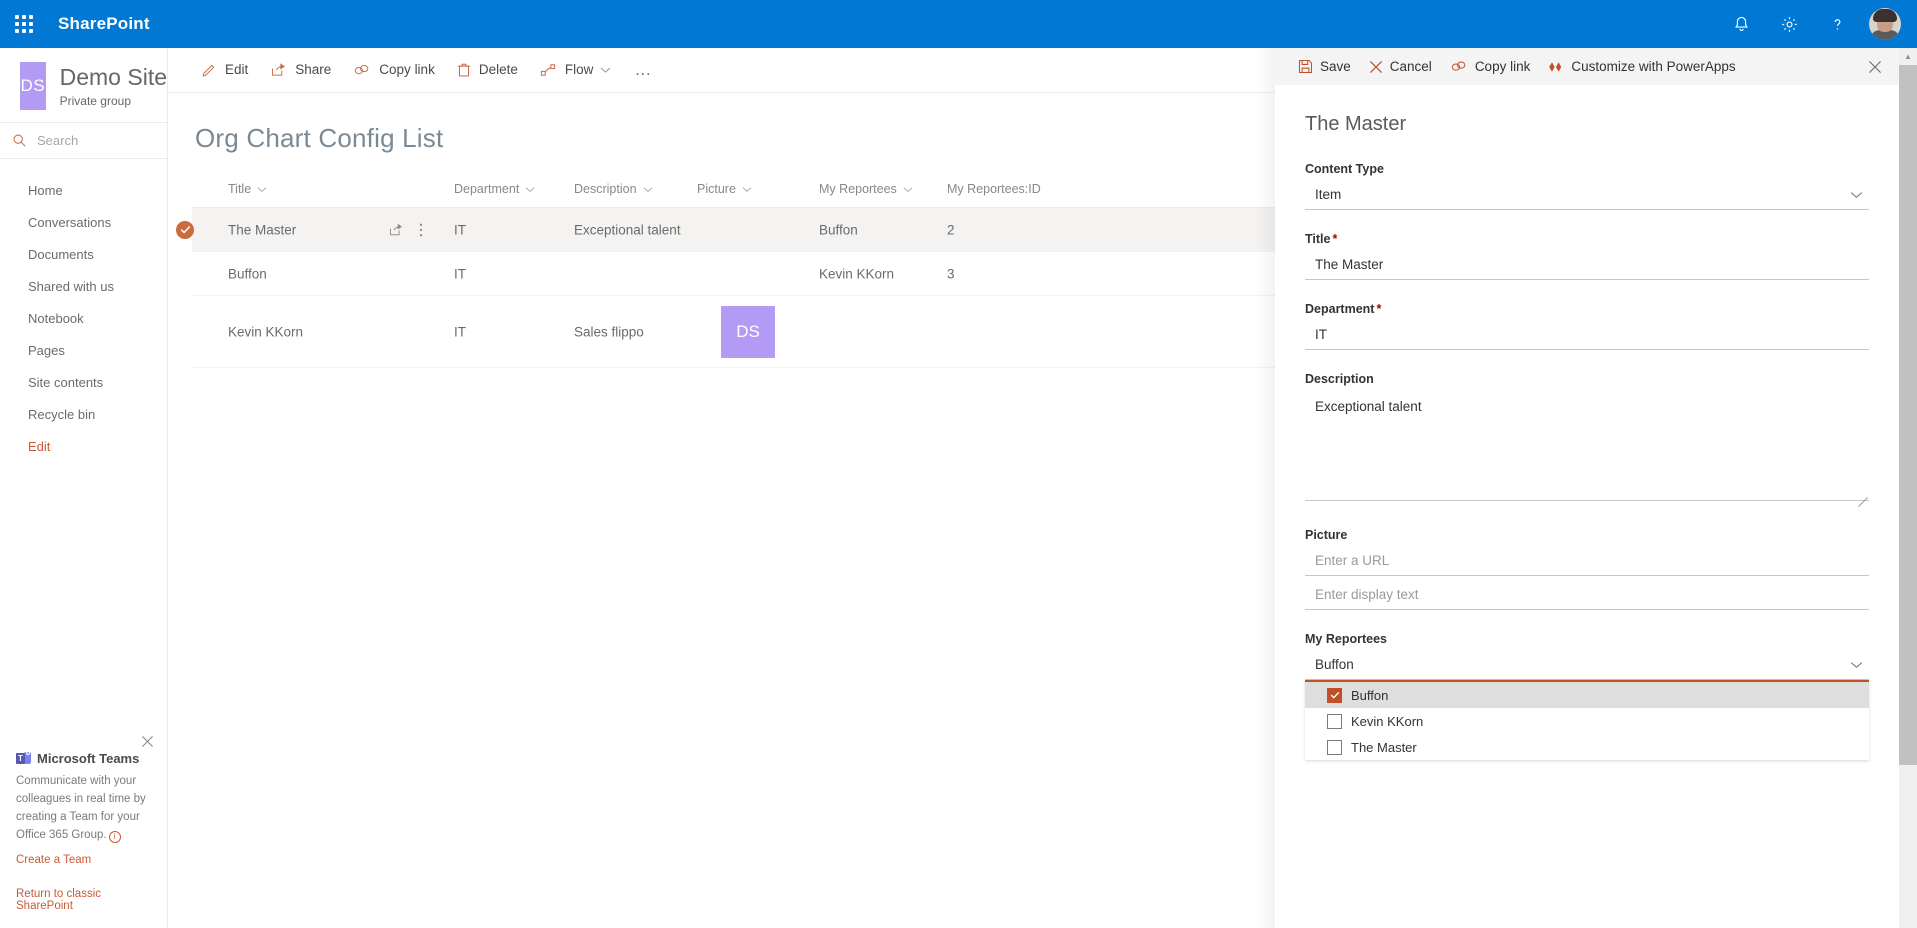  What do you see at coordinates (724, 189) in the screenshot?
I see `column-header-picture: Picture` at bounding box center [724, 189].